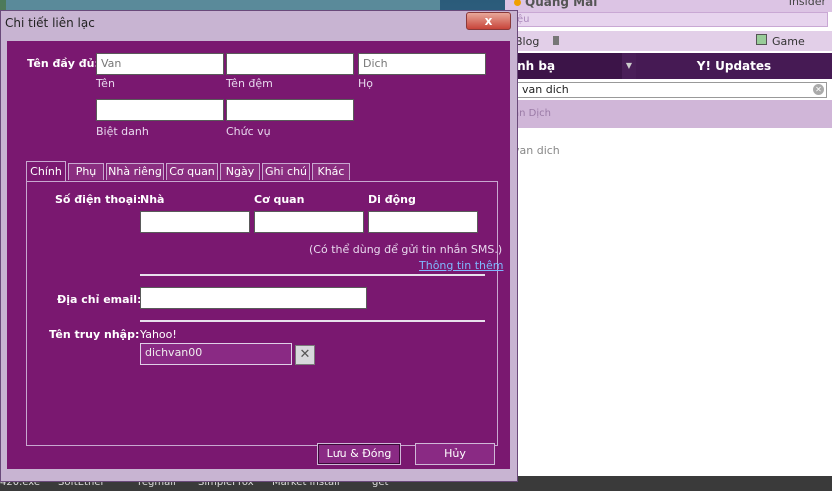 The width and height of the screenshot is (832, 491). What do you see at coordinates (517, 3) in the screenshot?
I see `status-dot-icon` at bounding box center [517, 3].